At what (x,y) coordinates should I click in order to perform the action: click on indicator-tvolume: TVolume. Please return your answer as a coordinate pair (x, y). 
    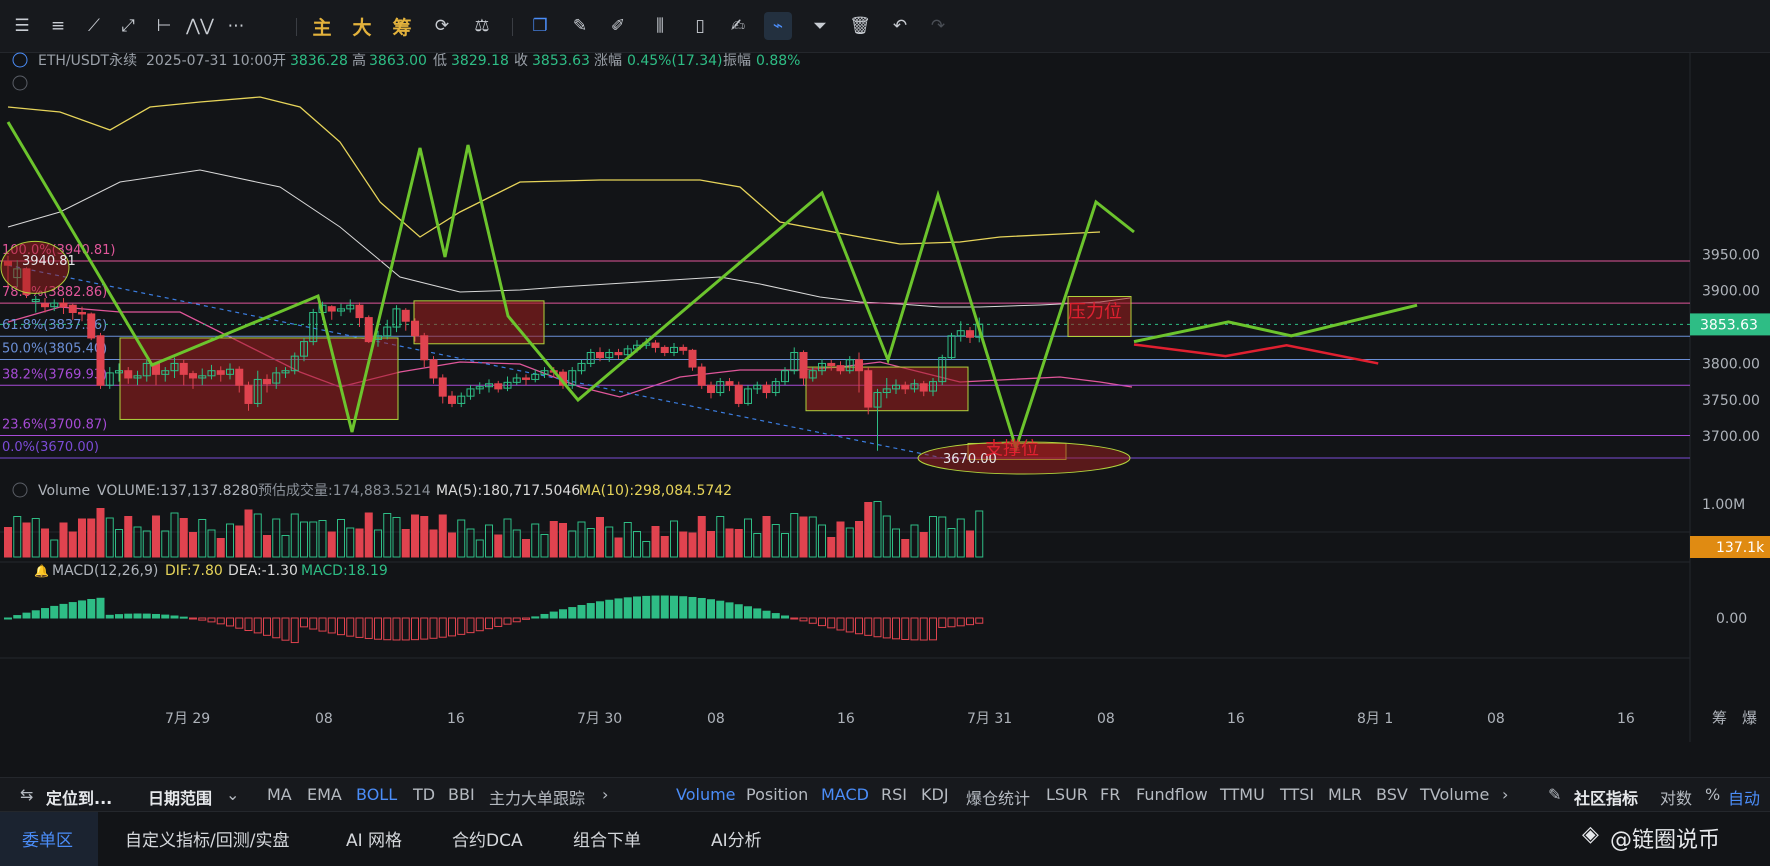
    Looking at the image, I should click on (1454, 794).